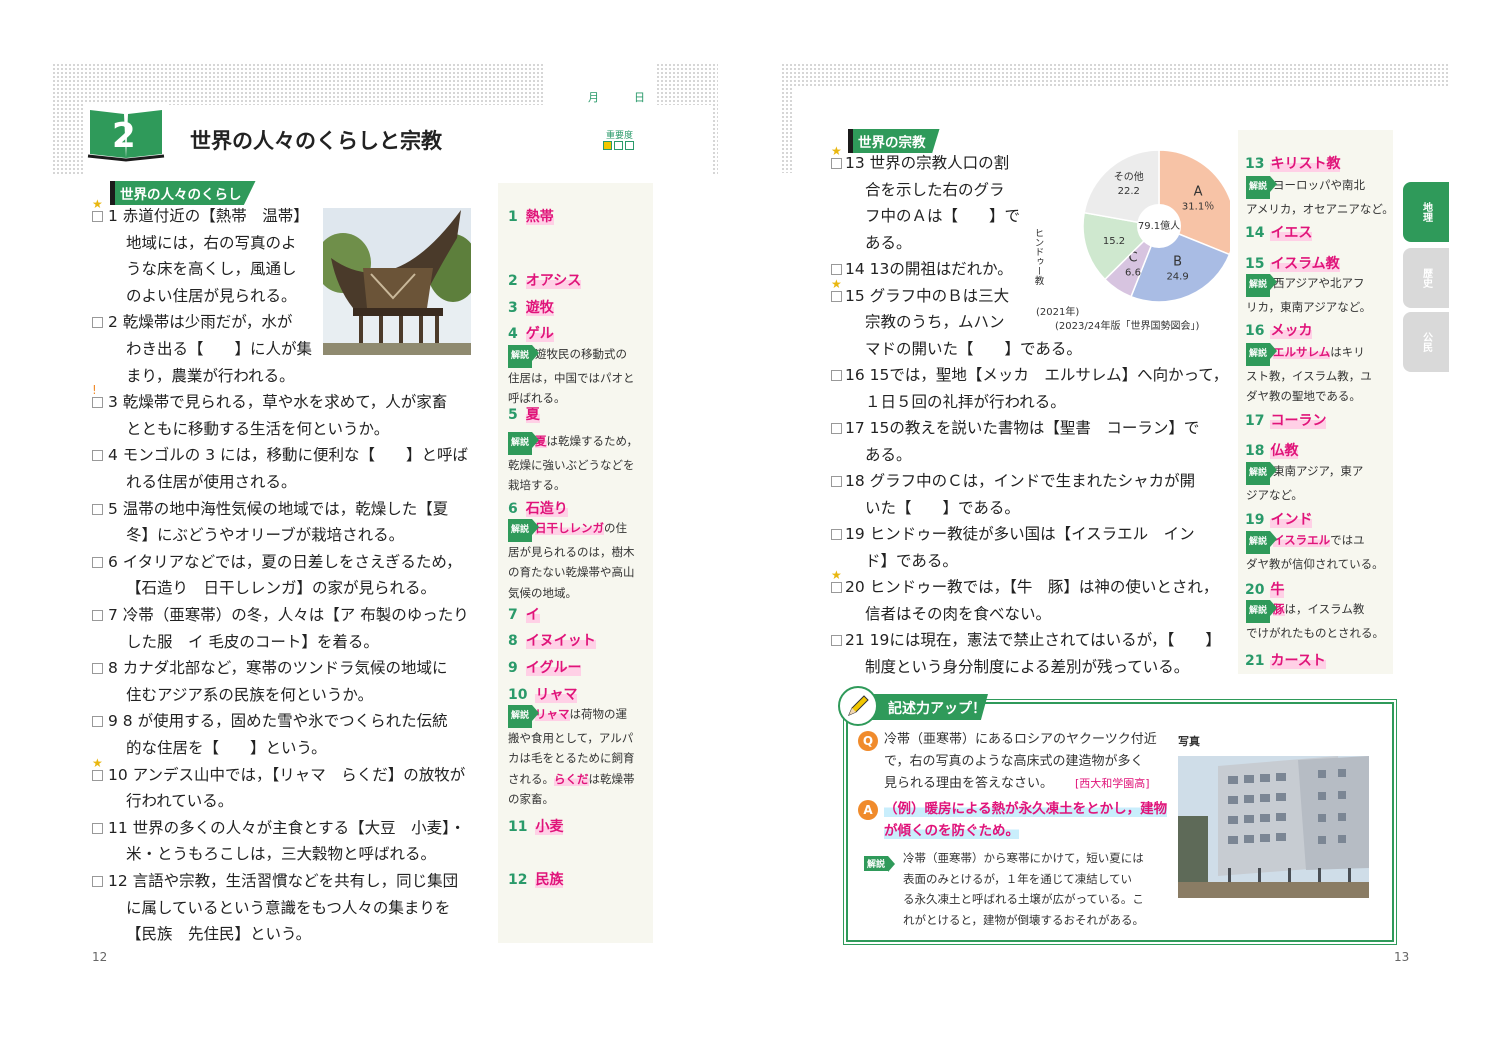 This screenshot has width=1500, height=1061. I want to click on question-line: 2 乾燥帯は少雨だが，水が, so click(200, 322).